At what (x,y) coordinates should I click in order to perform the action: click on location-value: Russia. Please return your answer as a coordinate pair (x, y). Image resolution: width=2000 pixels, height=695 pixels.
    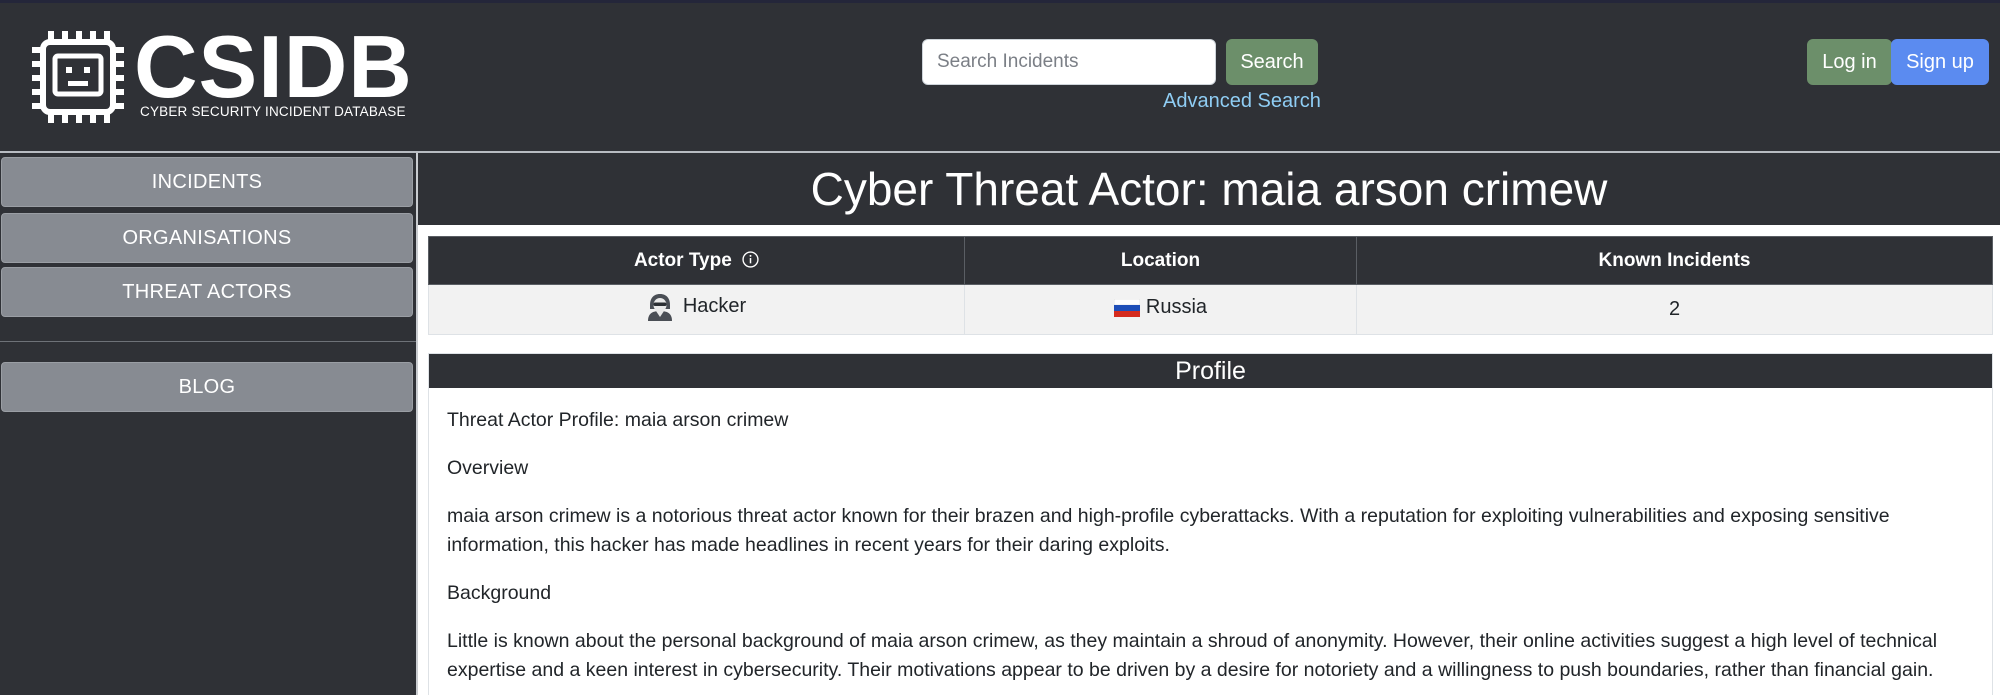
    Looking at the image, I should click on (1176, 307).